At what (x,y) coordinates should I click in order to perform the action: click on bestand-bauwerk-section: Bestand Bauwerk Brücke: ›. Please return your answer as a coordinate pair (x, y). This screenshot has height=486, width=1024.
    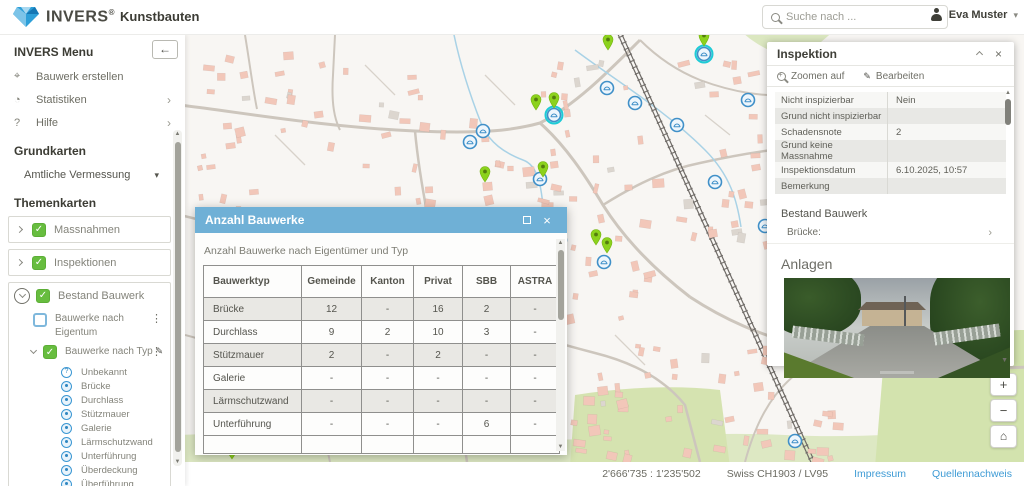
    Looking at the image, I should click on (890, 226).